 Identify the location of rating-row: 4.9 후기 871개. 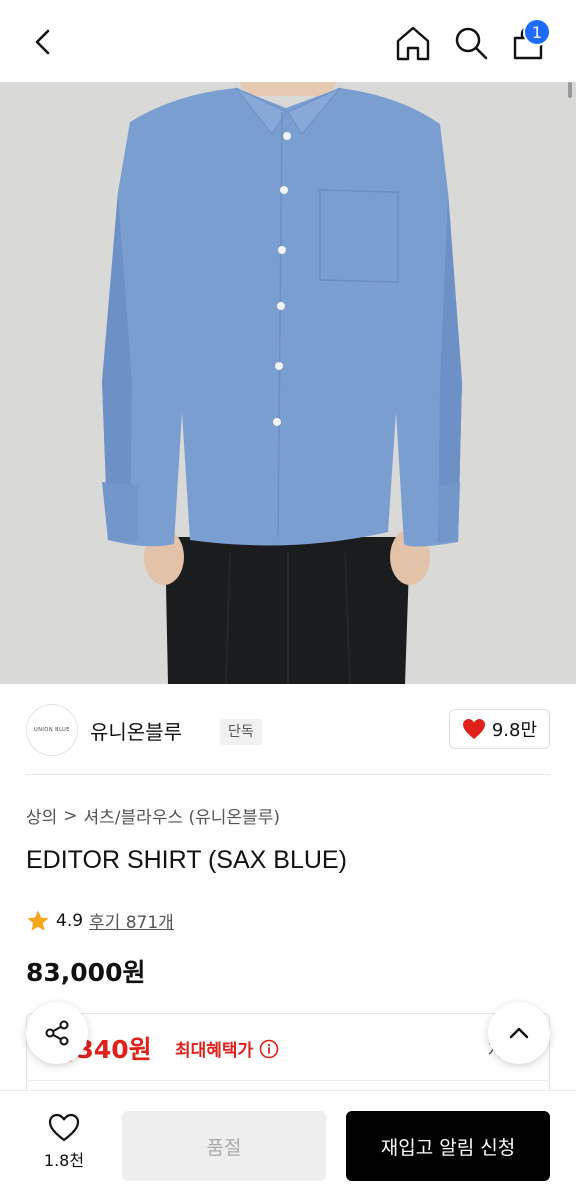
(100, 920).